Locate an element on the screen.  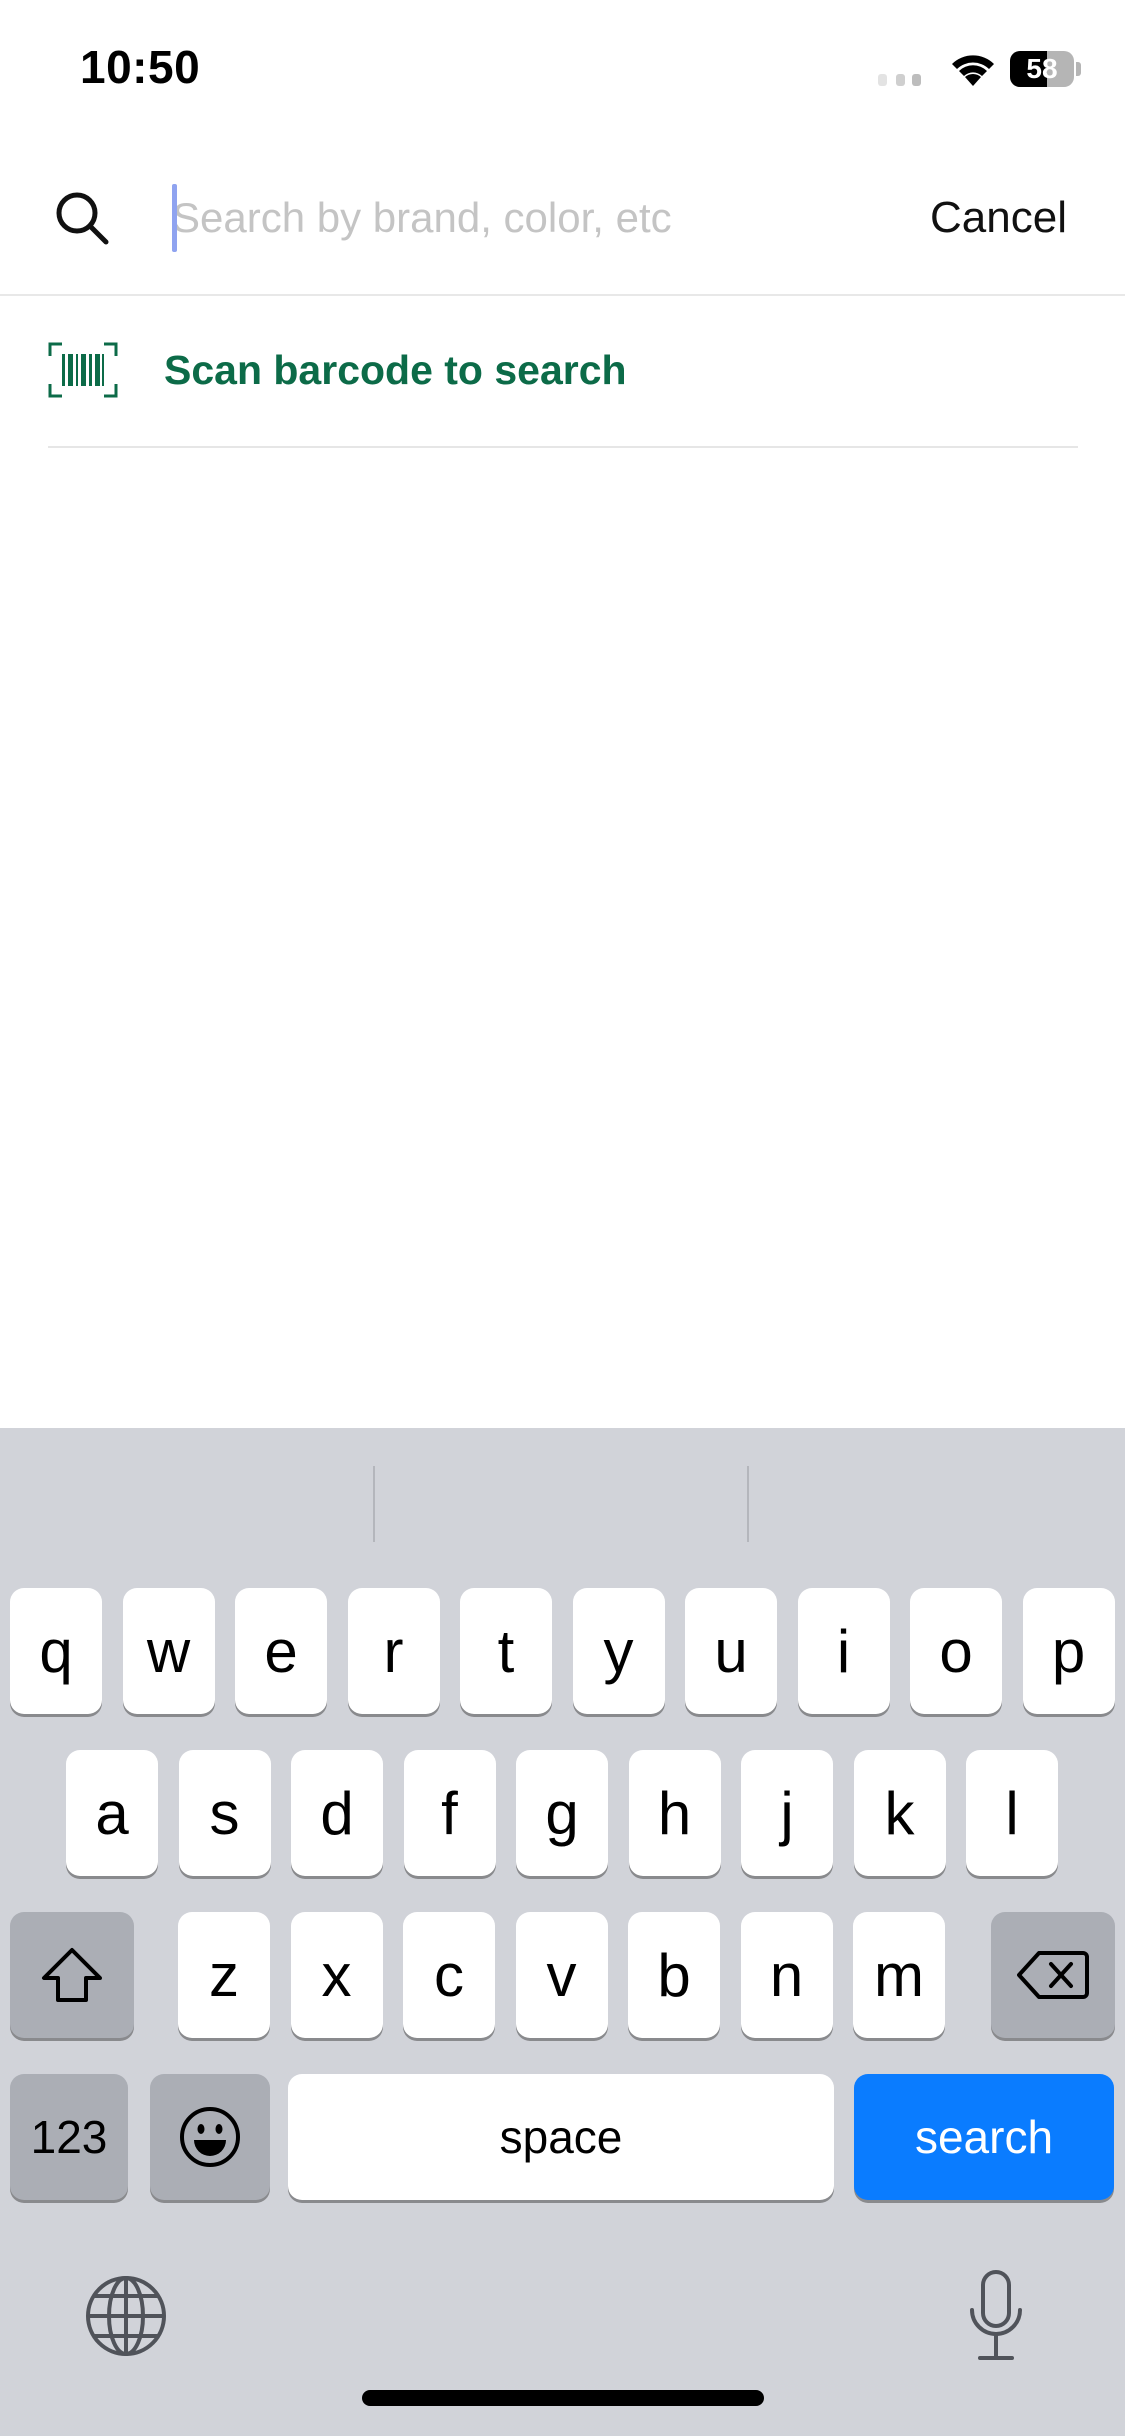
shift-icon is located at coordinates (72, 1975).